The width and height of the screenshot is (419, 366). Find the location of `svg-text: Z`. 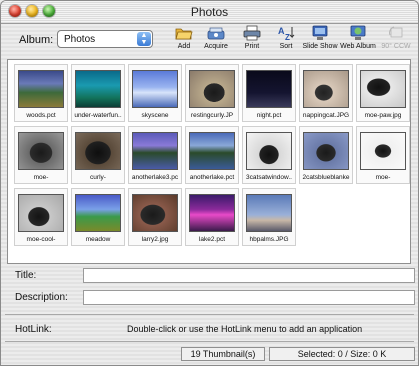

svg-text: Z is located at coordinates (287, 37).